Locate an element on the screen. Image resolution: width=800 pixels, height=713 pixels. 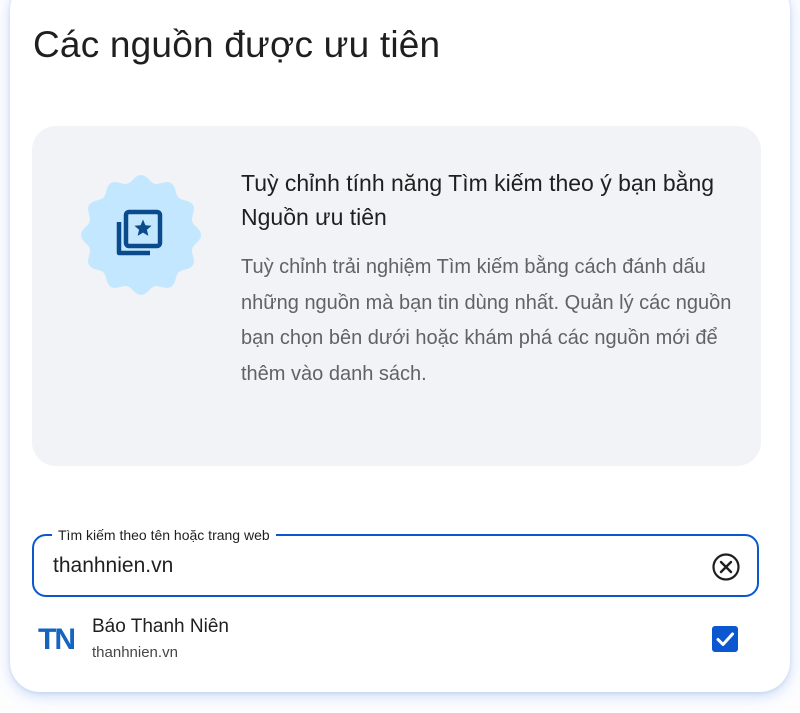
source-result-row: TN Báo Thanh Niên thanhnien.vn is located at coordinates (395, 638).